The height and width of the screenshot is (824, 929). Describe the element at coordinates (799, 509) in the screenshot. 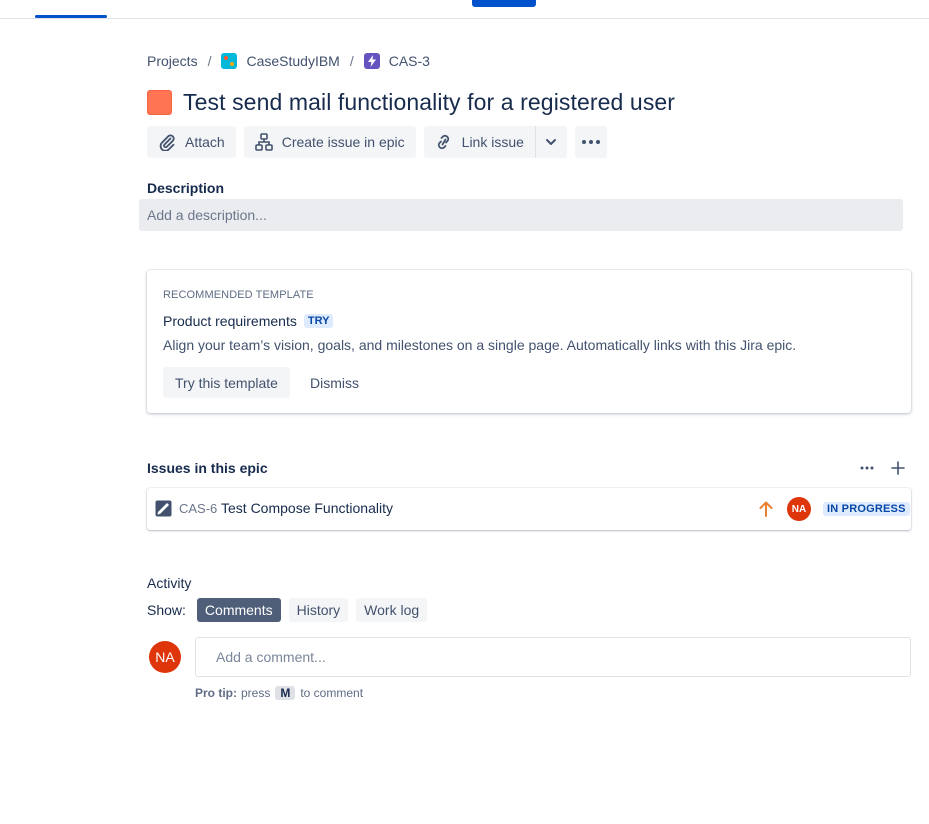

I see `assignee-avatar: NA` at that location.